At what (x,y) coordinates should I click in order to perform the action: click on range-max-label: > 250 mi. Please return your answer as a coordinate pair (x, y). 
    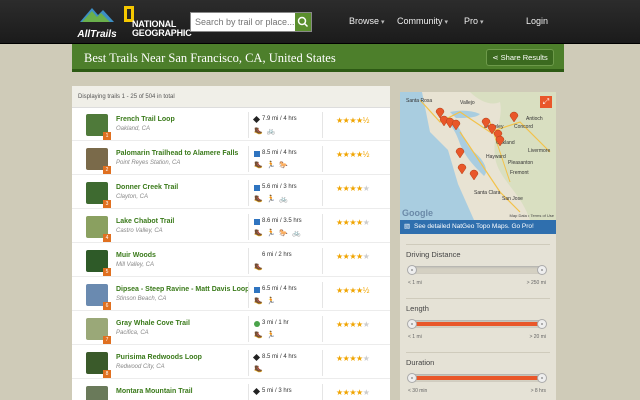
    Looking at the image, I should click on (536, 283).